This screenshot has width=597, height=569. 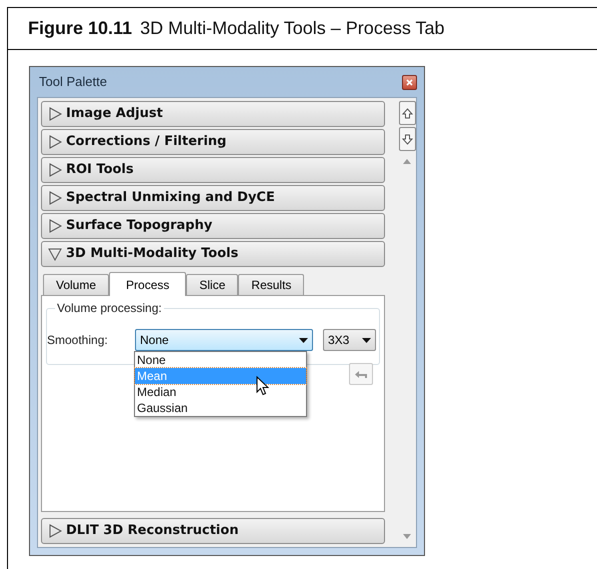 What do you see at coordinates (220, 360) in the screenshot?
I see `dropdown-option: None` at bounding box center [220, 360].